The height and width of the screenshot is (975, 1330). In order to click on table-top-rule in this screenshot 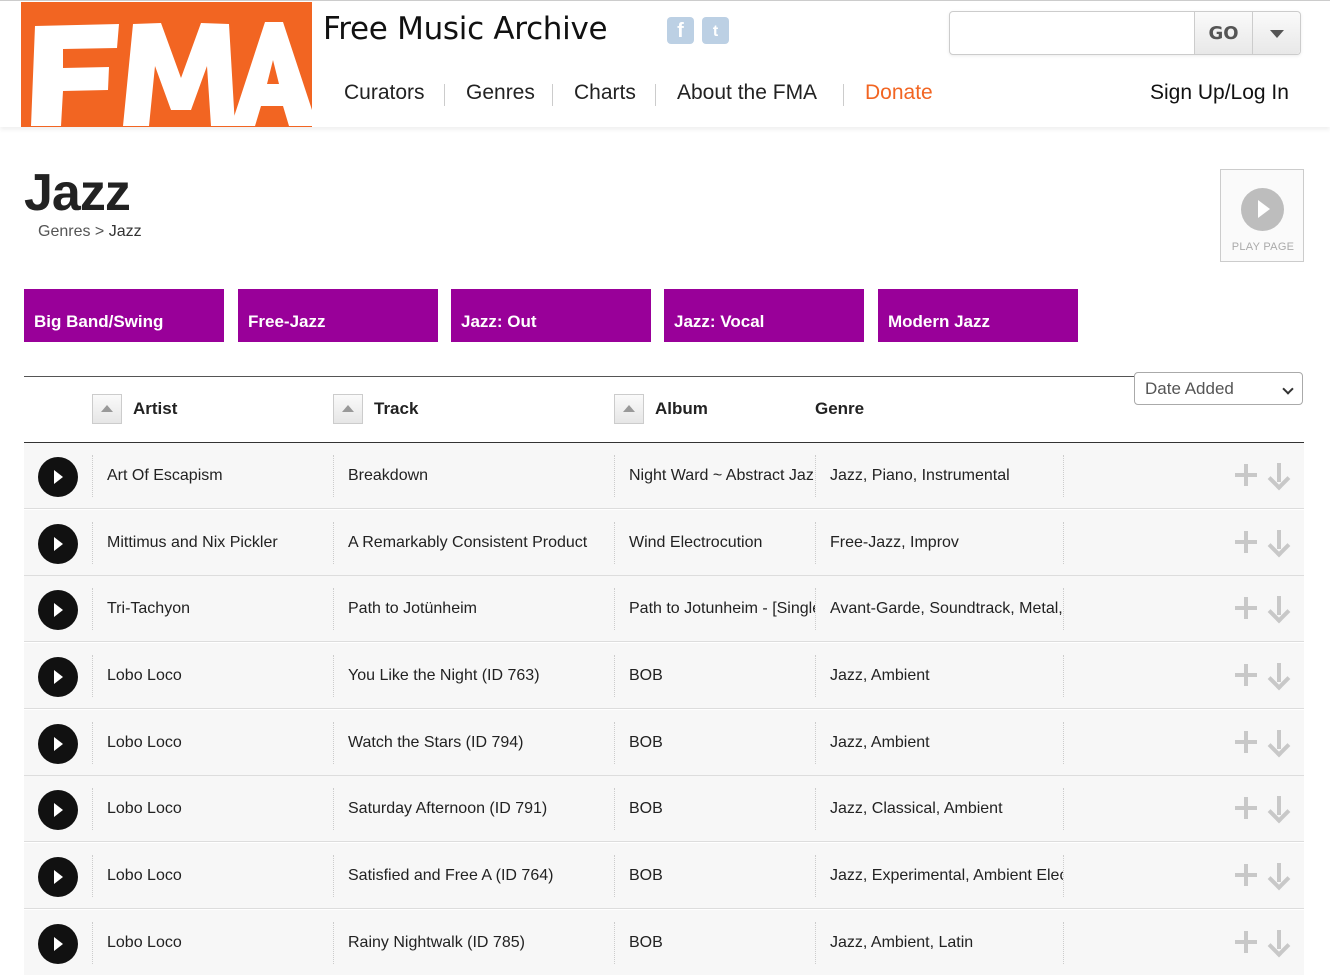, I will do `click(579, 376)`.